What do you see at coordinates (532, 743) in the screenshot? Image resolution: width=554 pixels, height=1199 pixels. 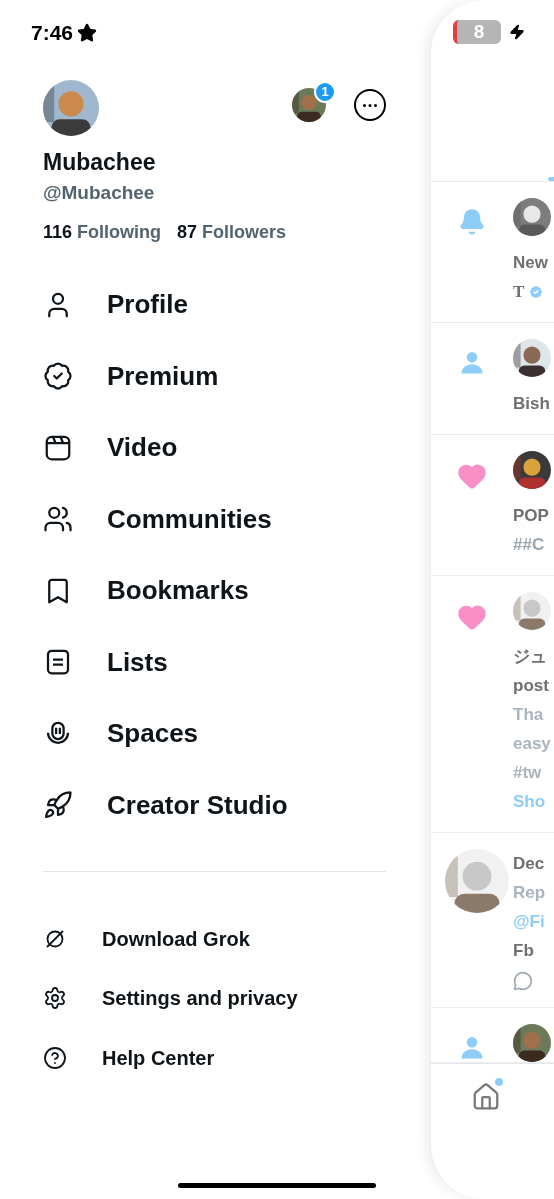 I see `post-text: easy` at bounding box center [532, 743].